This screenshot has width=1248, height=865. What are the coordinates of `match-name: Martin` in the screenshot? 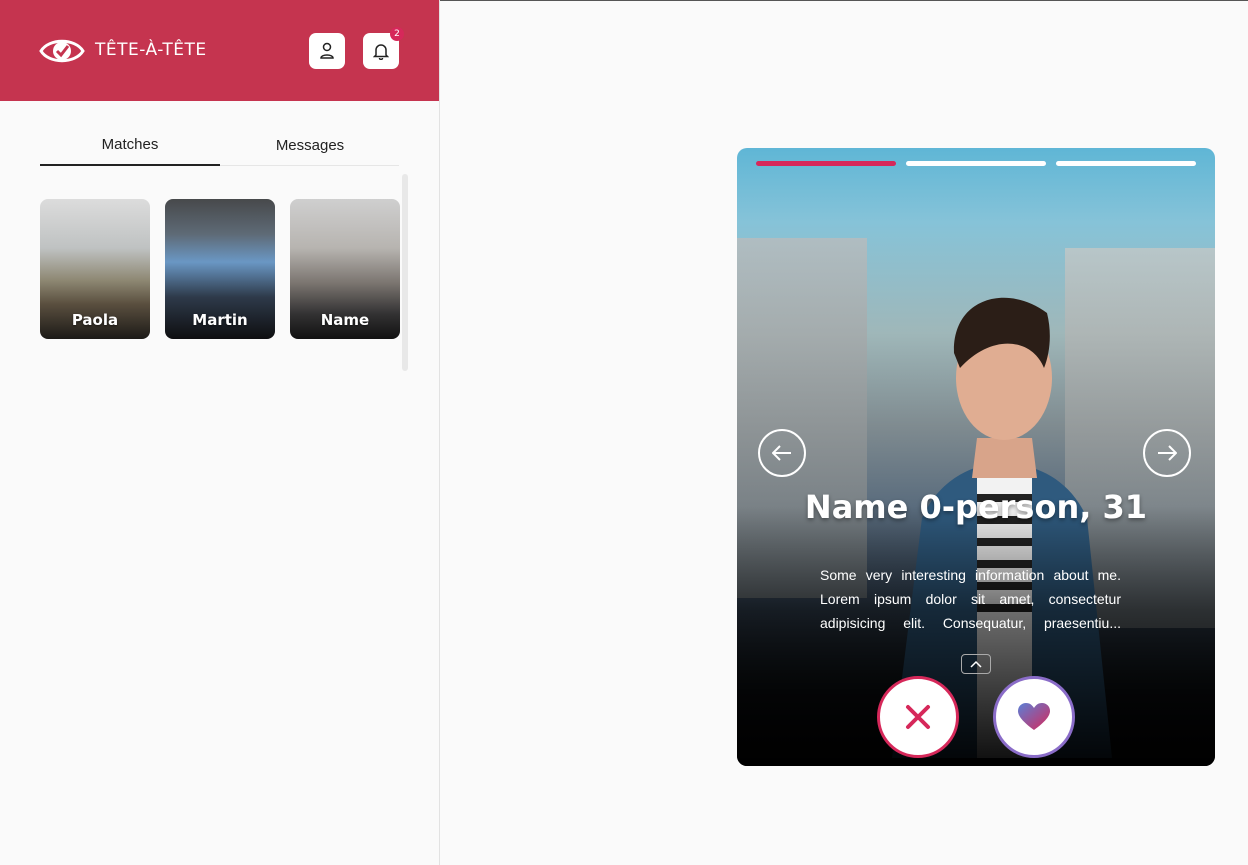 It's located at (220, 320).